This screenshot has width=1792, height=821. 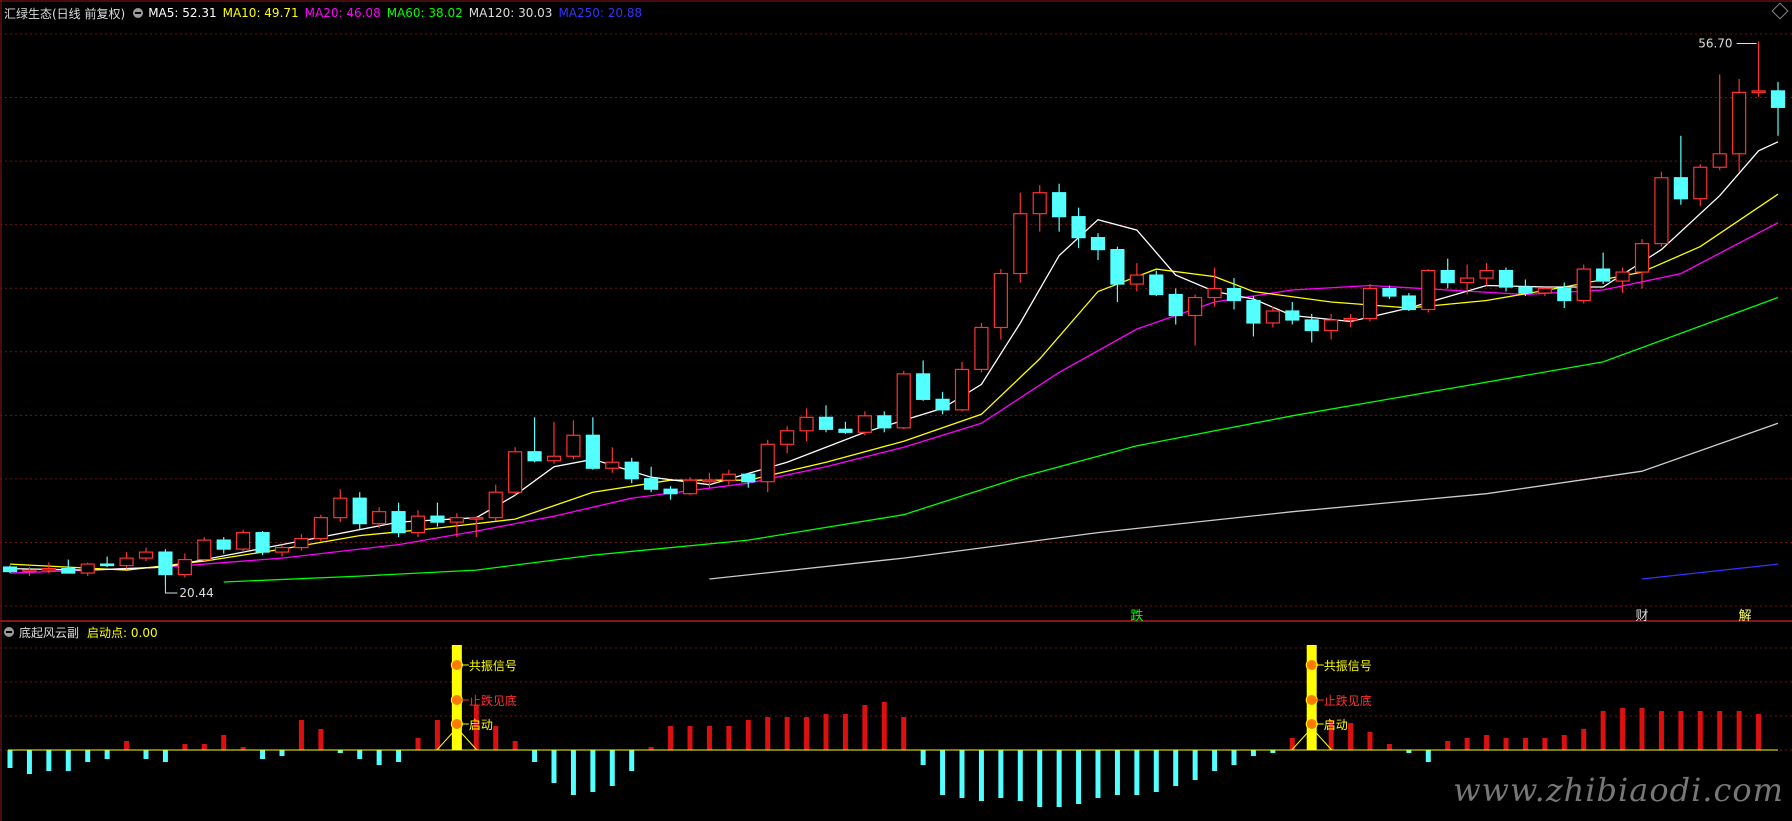 What do you see at coordinates (81, 632) in the screenshot?
I see `sub-panel-header: 底起风云副 启动点: 0.00` at bounding box center [81, 632].